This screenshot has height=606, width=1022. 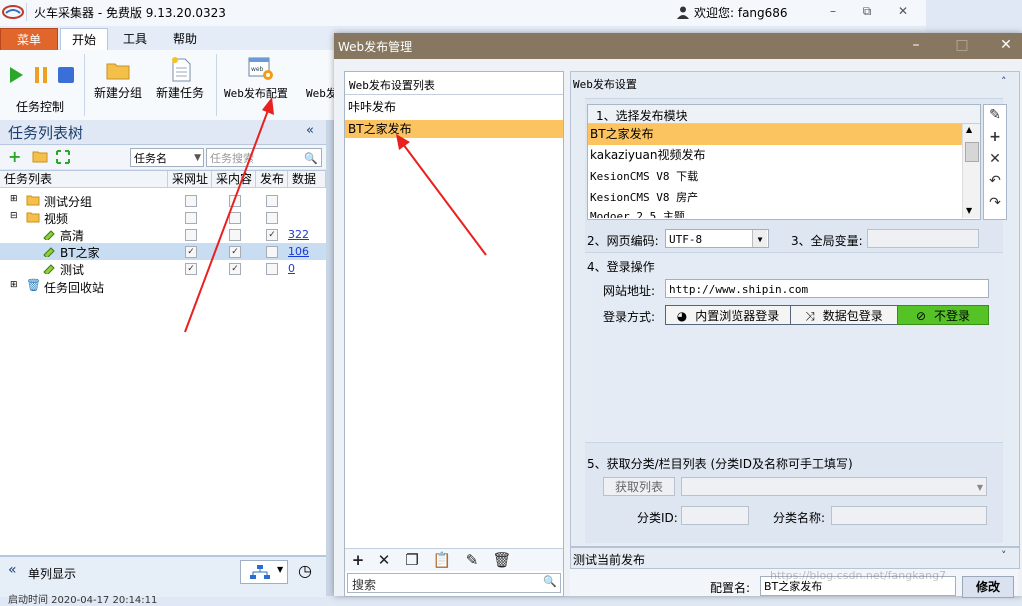 I want to click on annotation-arrows, so click(x=335, y=215).